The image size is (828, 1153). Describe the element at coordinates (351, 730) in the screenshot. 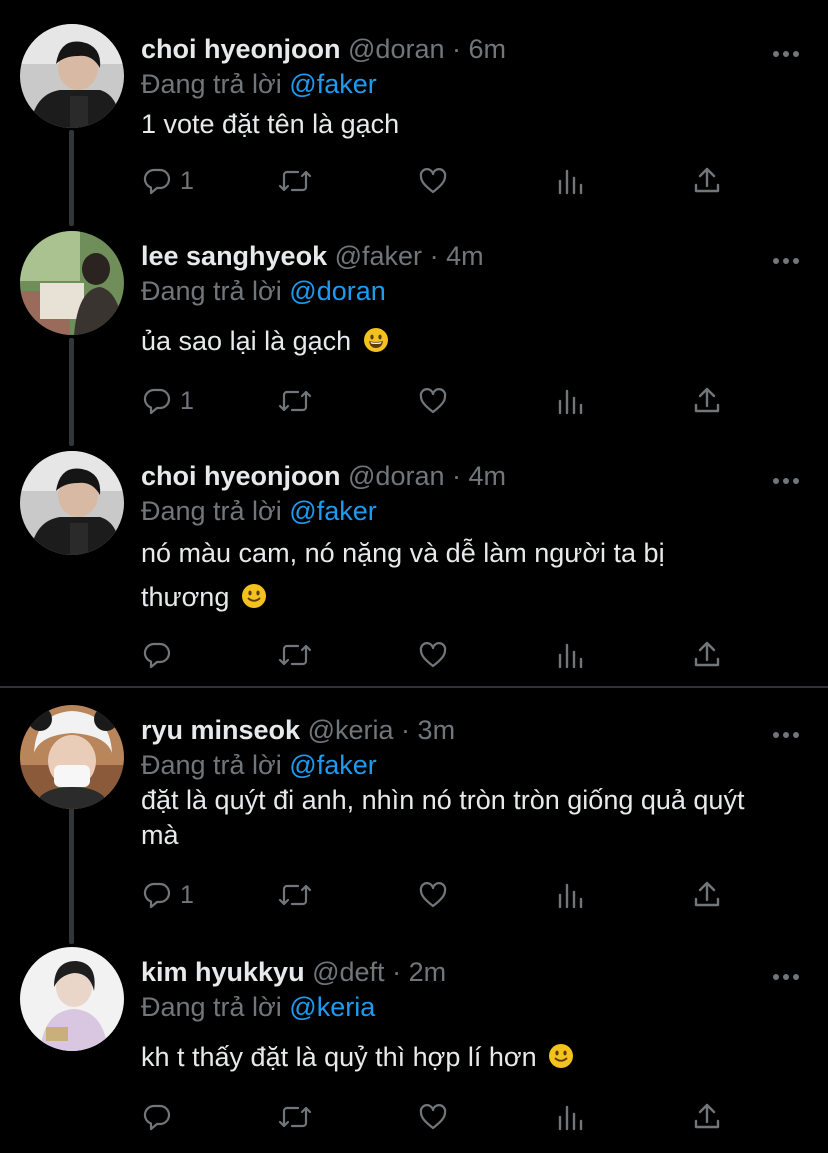

I see `username: @keria` at that location.